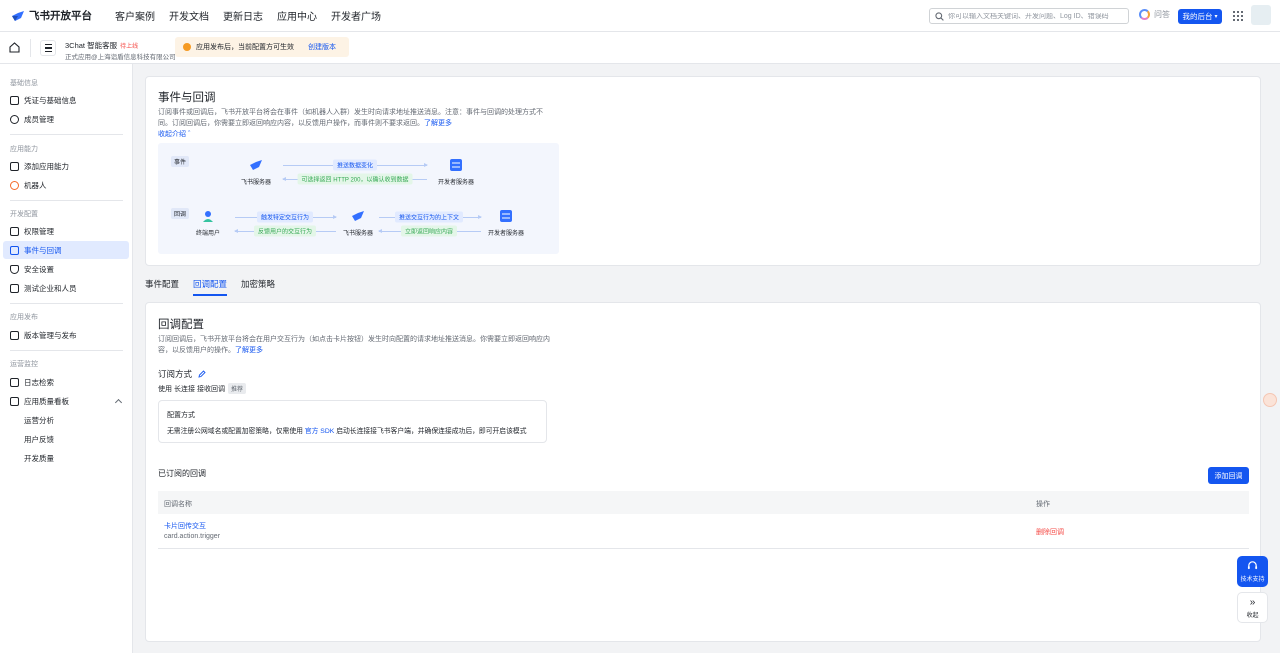 This screenshot has height=653, width=1280. Describe the element at coordinates (297, 15) in the screenshot. I see `nav-app-center: 应用中心` at that location.